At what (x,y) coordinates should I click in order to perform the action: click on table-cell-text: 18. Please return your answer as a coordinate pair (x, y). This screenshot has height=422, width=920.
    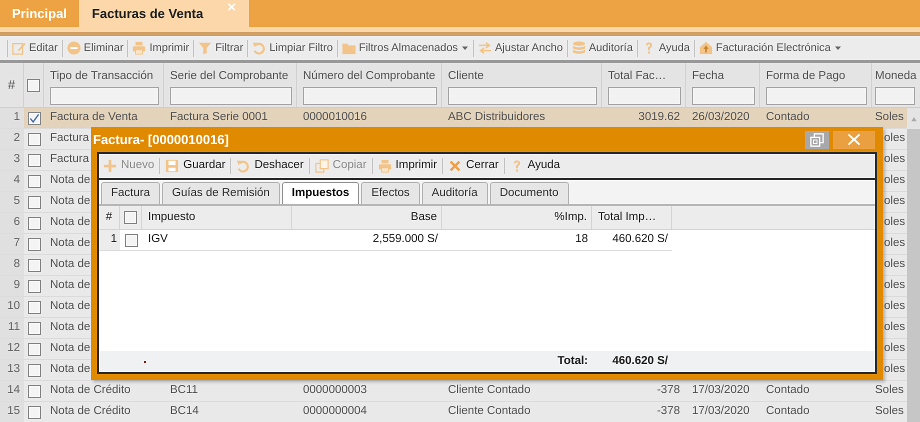
    Looking at the image, I should click on (581, 240).